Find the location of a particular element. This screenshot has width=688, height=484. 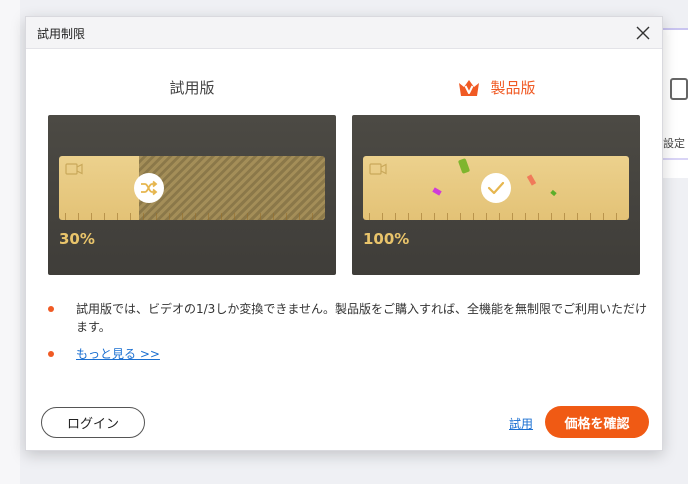

crown-icon is located at coordinates (469, 87).